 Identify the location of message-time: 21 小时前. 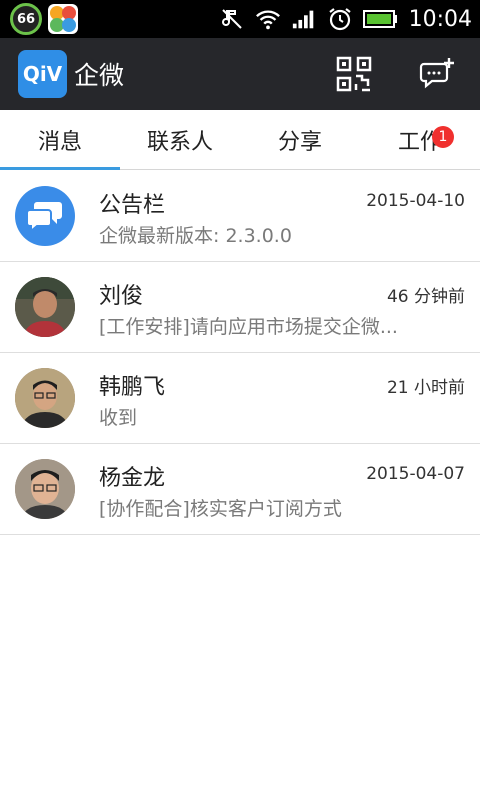
(425, 388).